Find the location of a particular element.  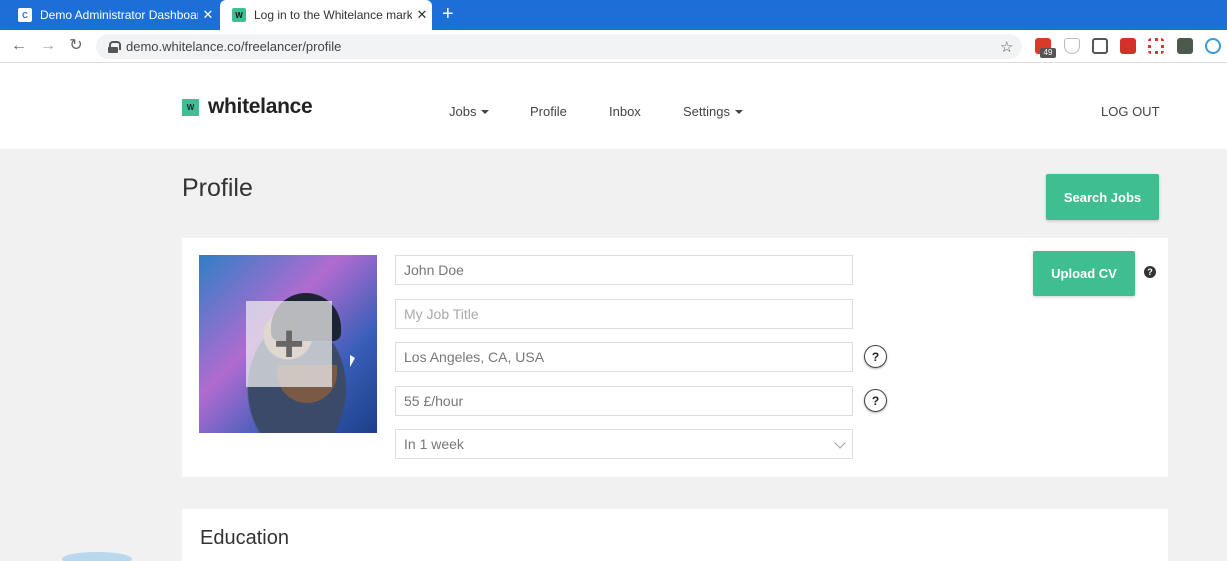

rate-help-icon: ? is located at coordinates (875, 400).